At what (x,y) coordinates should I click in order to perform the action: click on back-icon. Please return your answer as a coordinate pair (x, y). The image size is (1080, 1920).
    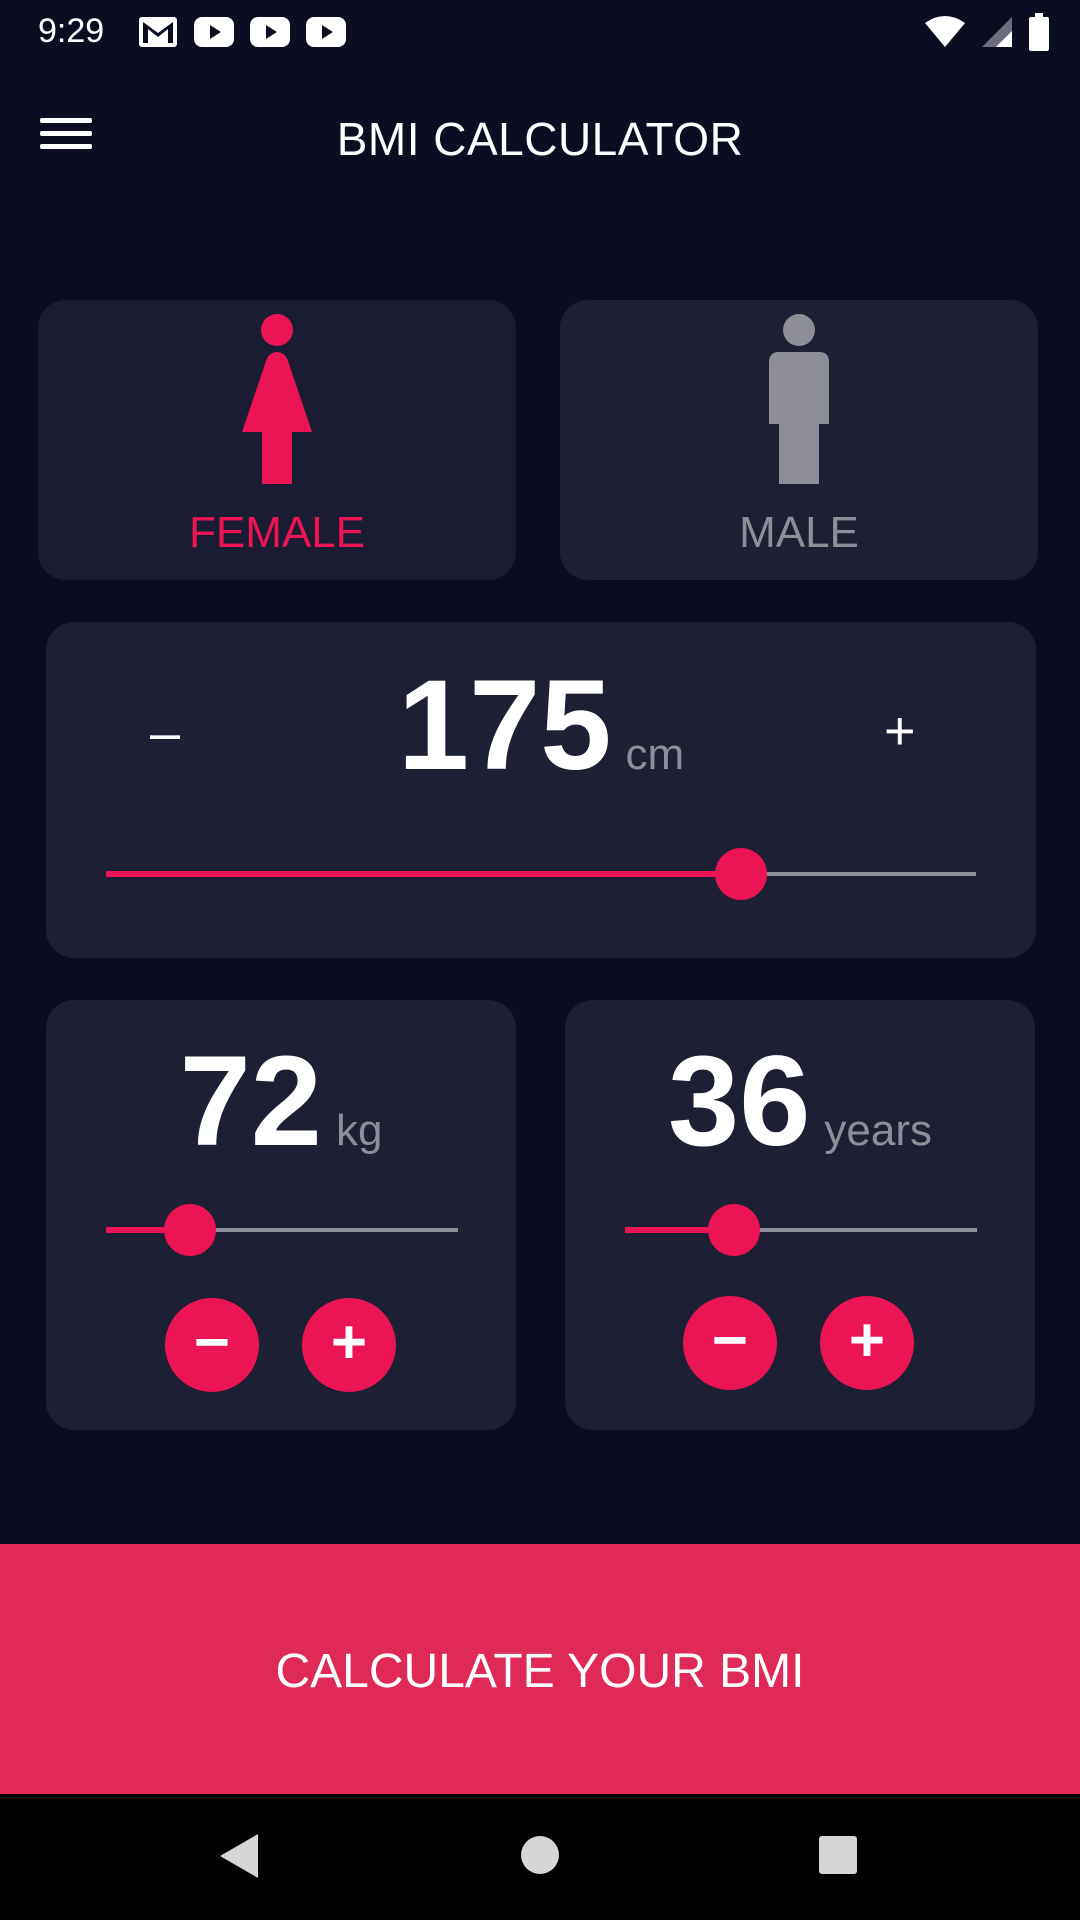
    Looking at the image, I should click on (239, 1856).